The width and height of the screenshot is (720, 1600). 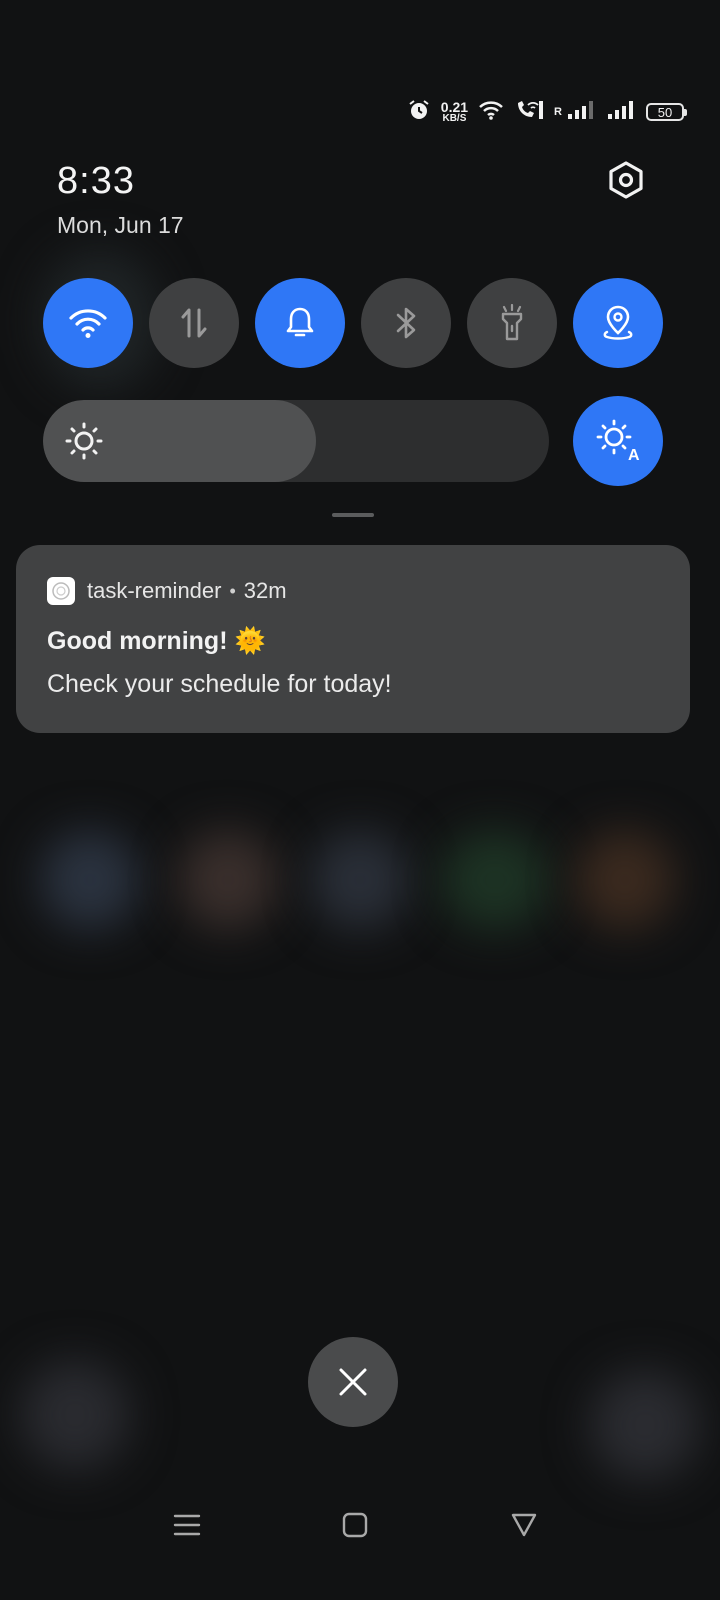 I want to click on bell-icon, so click(x=300, y=322).